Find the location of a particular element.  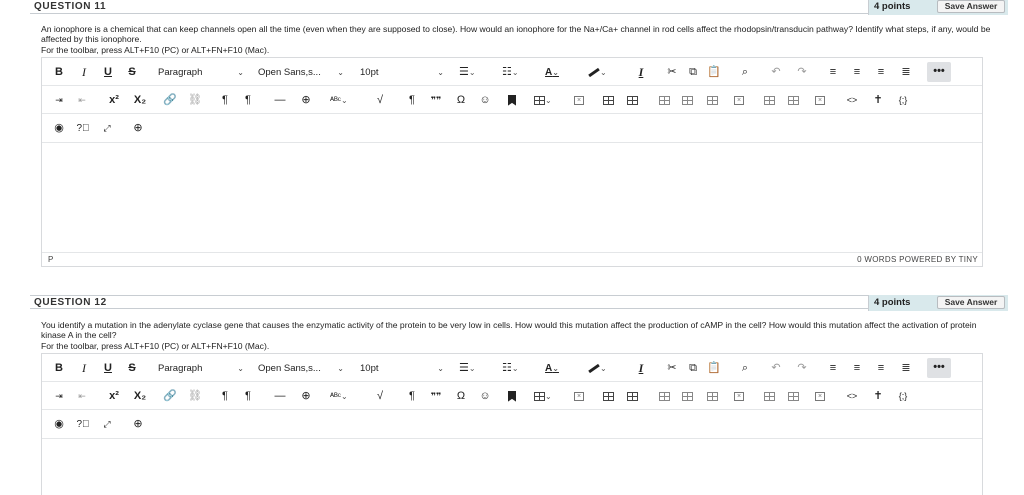

ltr-direction-icon: ¶ is located at coordinates (225, 396).